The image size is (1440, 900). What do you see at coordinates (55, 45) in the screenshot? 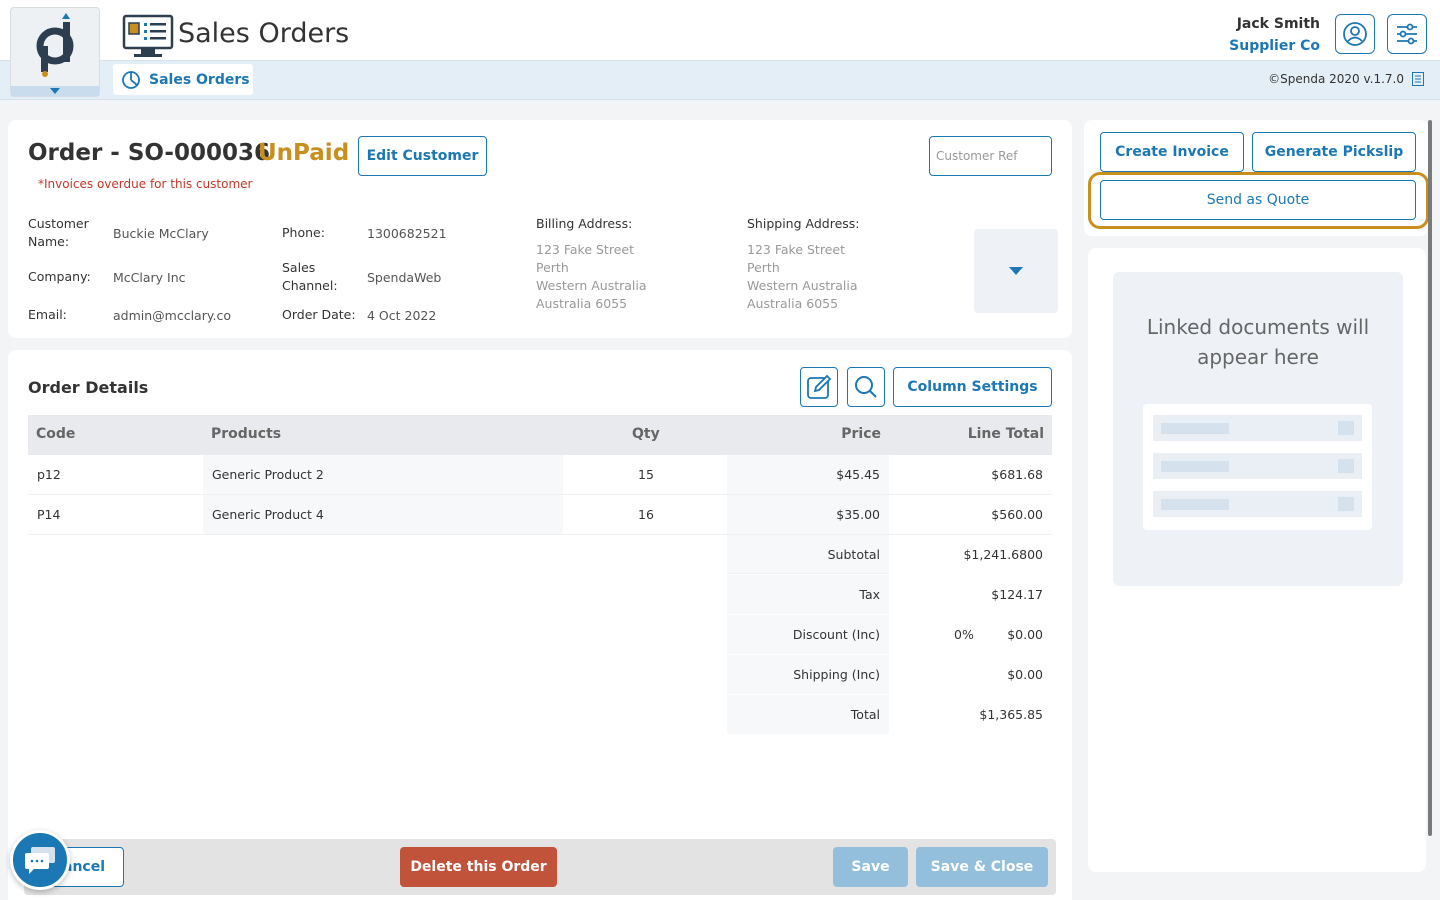
I see `spenda-logo-icon` at bounding box center [55, 45].